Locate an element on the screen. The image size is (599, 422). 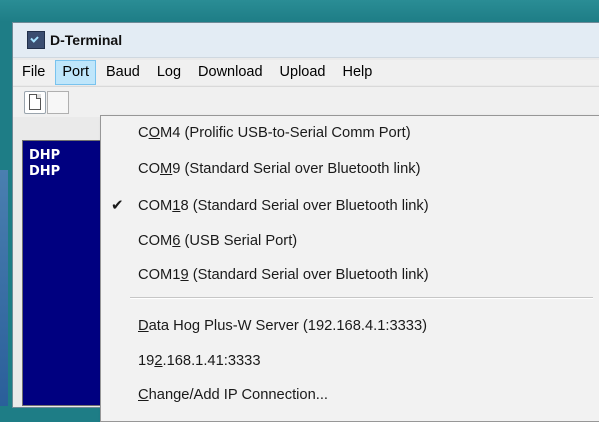
desktop-background is located at coordinates (299, 11).